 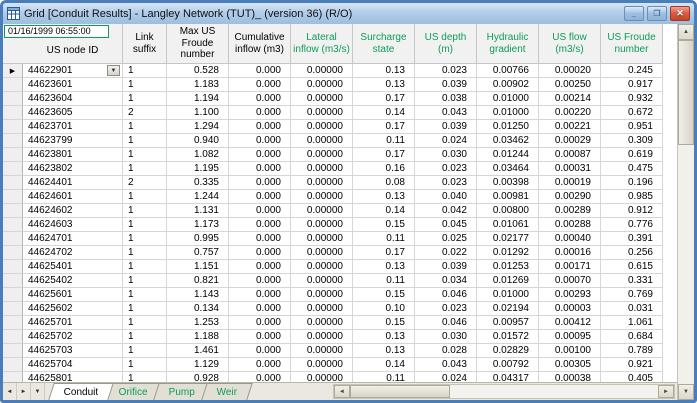 I want to click on grid-cell: 0.042, so click(x=446, y=211).